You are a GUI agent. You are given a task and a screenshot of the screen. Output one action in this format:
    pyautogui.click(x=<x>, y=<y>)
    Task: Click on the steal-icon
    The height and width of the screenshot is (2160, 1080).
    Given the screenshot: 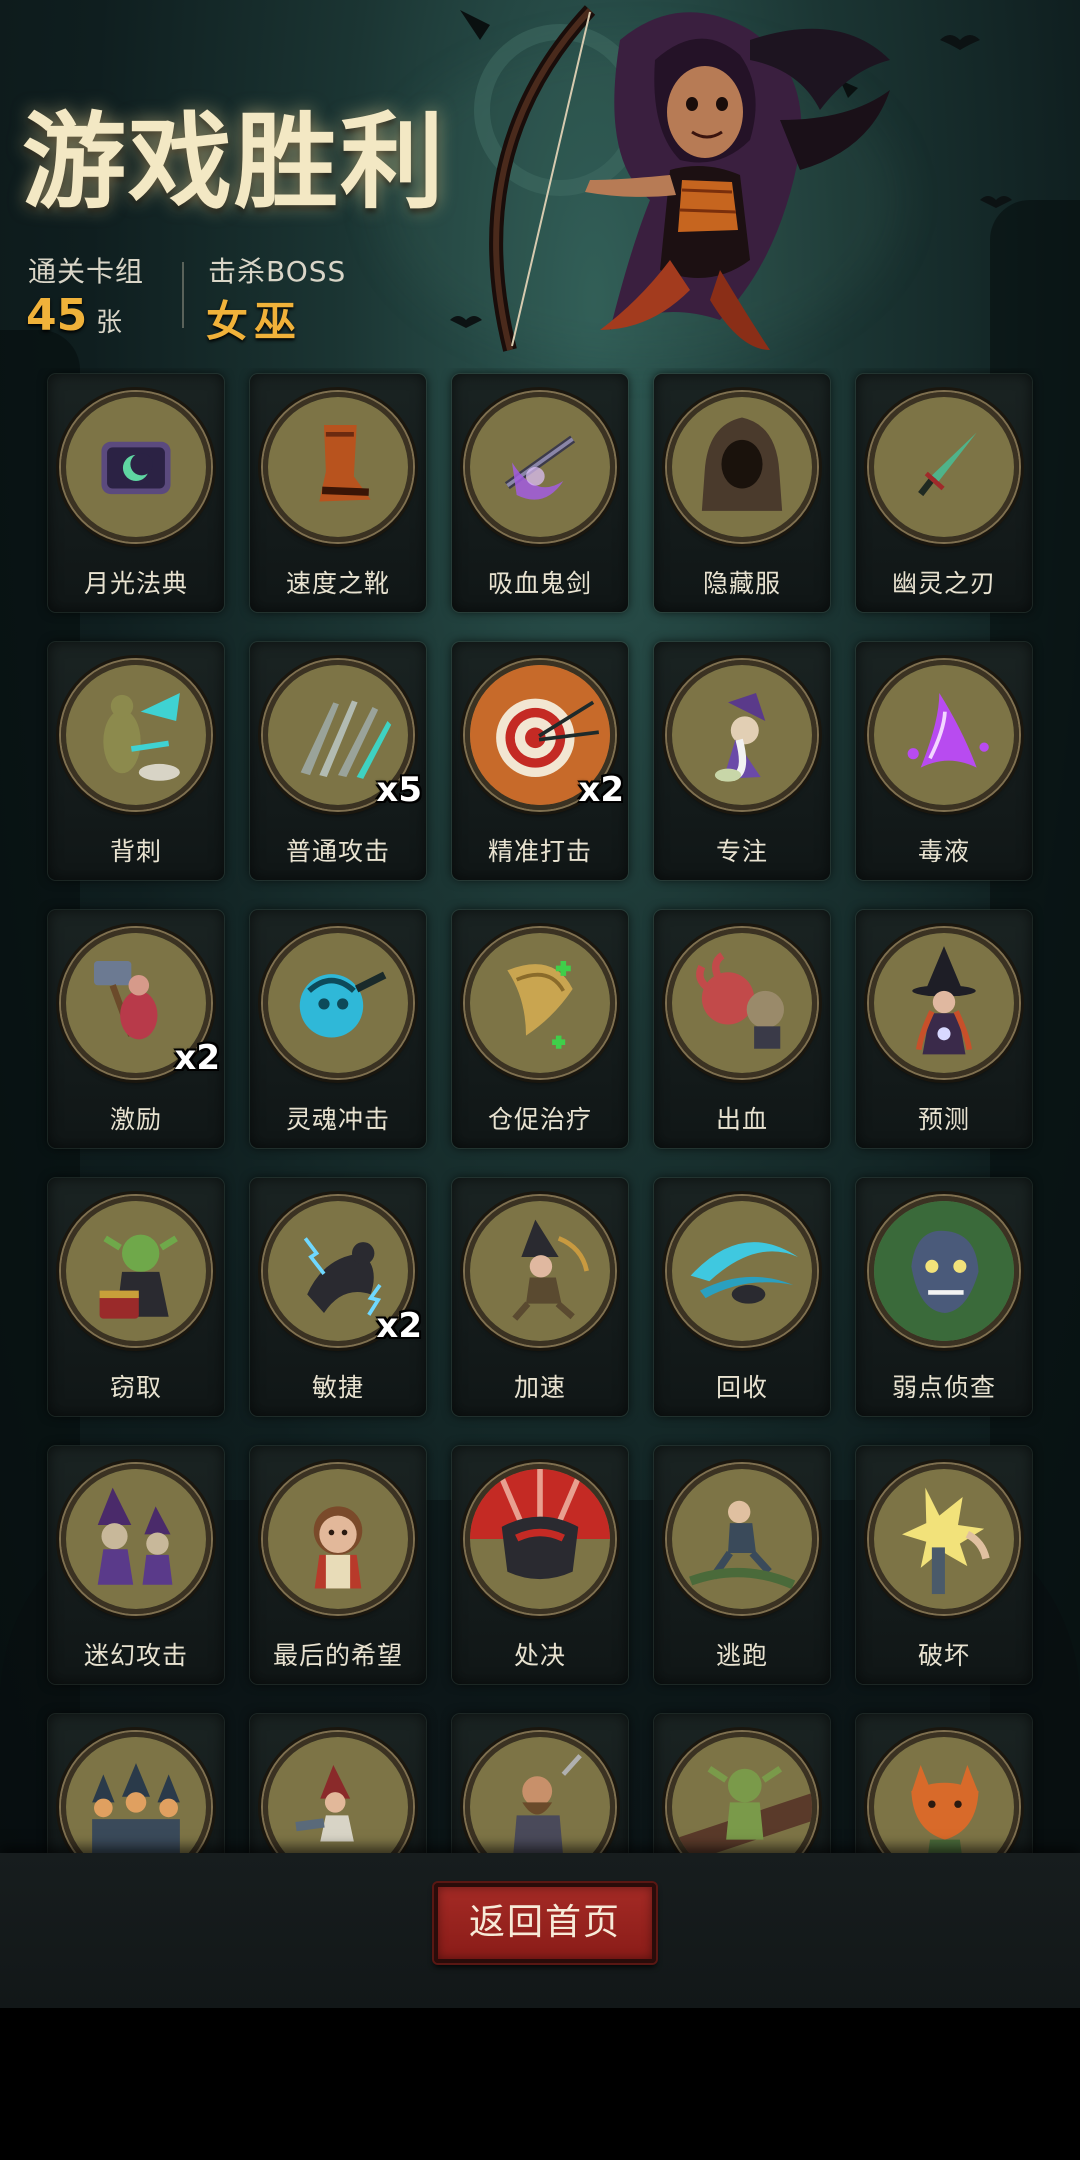 What is the action you would take?
    pyautogui.click(x=136, y=1271)
    